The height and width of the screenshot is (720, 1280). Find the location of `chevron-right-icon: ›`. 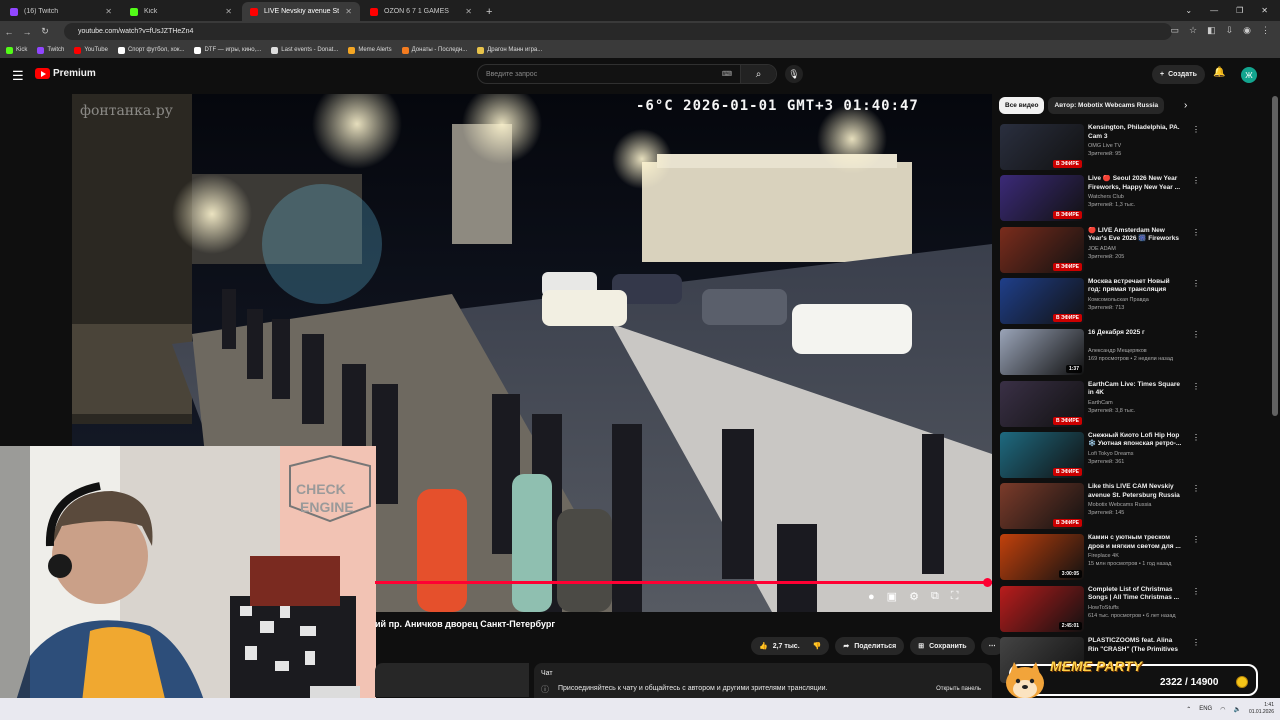

chevron-right-icon: › is located at coordinates (1185, 105).